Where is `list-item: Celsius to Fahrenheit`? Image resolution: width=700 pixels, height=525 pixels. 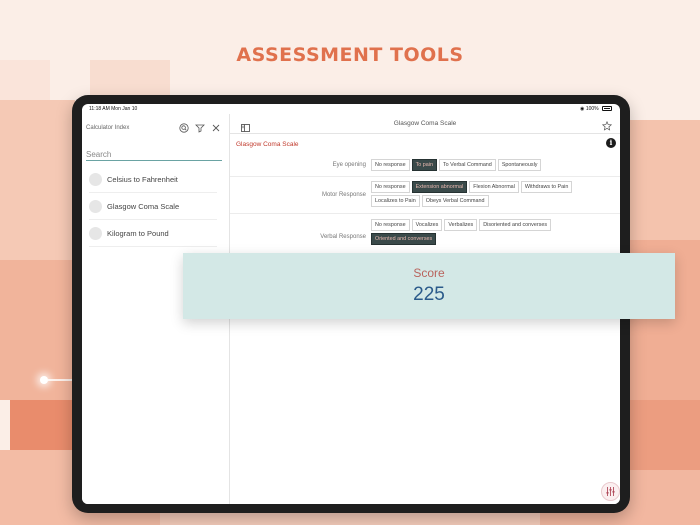
list-item: Celsius to Fahrenheit is located at coordinates (153, 179).